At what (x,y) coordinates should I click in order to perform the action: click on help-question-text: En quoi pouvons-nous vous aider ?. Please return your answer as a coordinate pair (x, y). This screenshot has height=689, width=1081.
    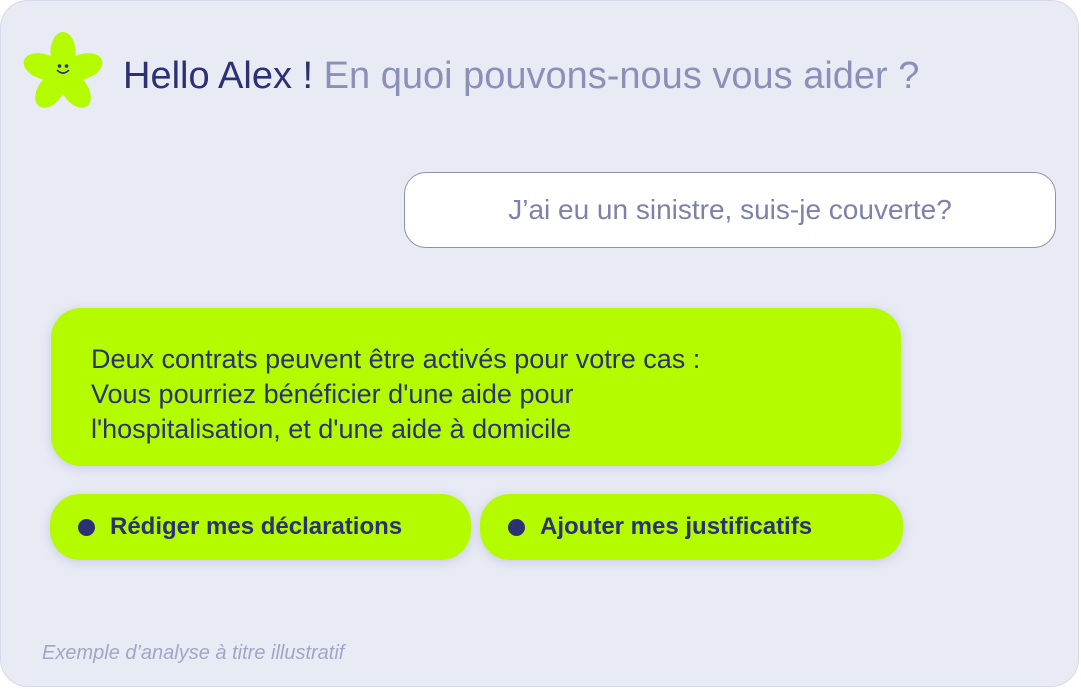
    Looking at the image, I should click on (621, 76).